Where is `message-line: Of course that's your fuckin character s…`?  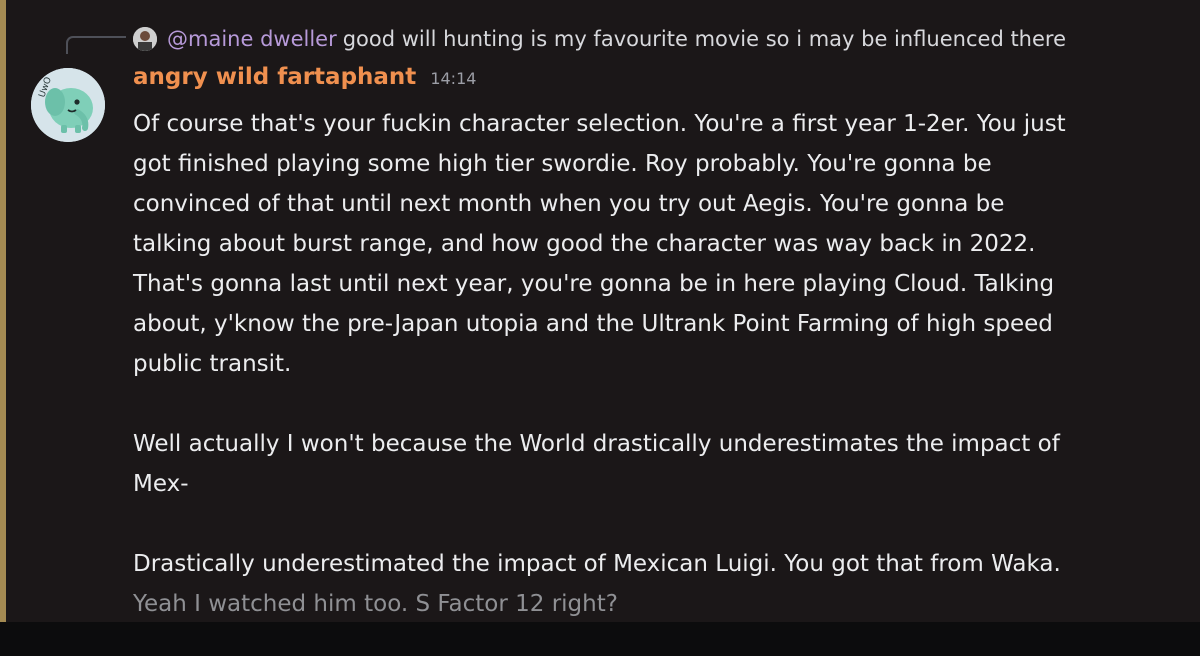
message-line: Of course that's your fuckin character s… is located at coordinates (599, 124).